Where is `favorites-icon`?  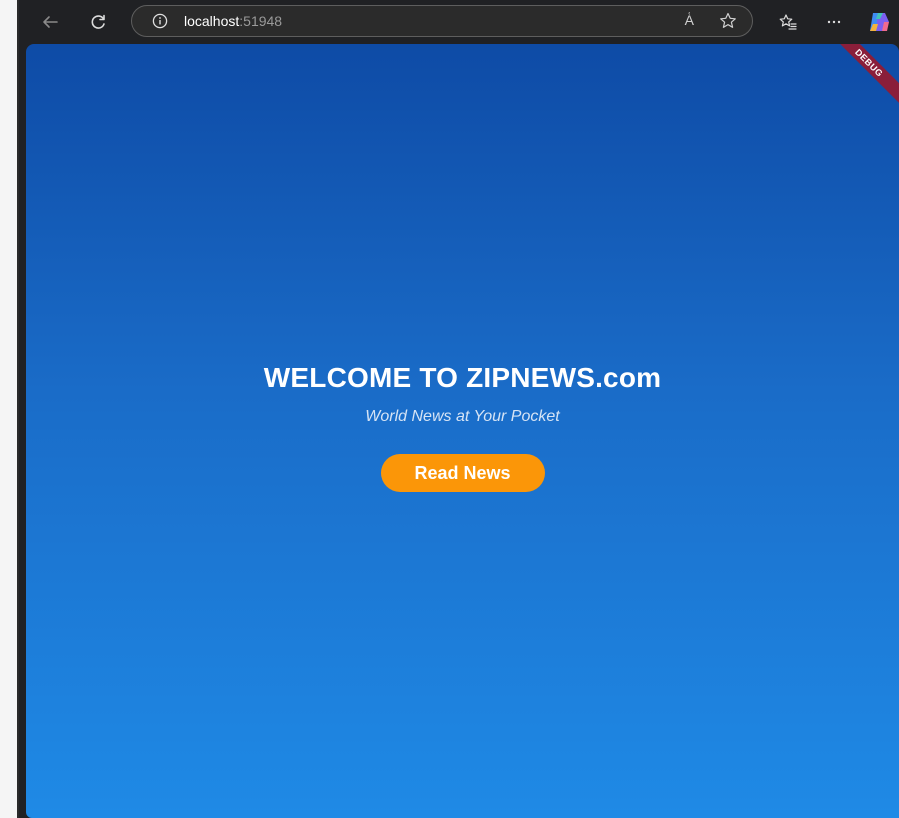
favorites-icon is located at coordinates (788, 22).